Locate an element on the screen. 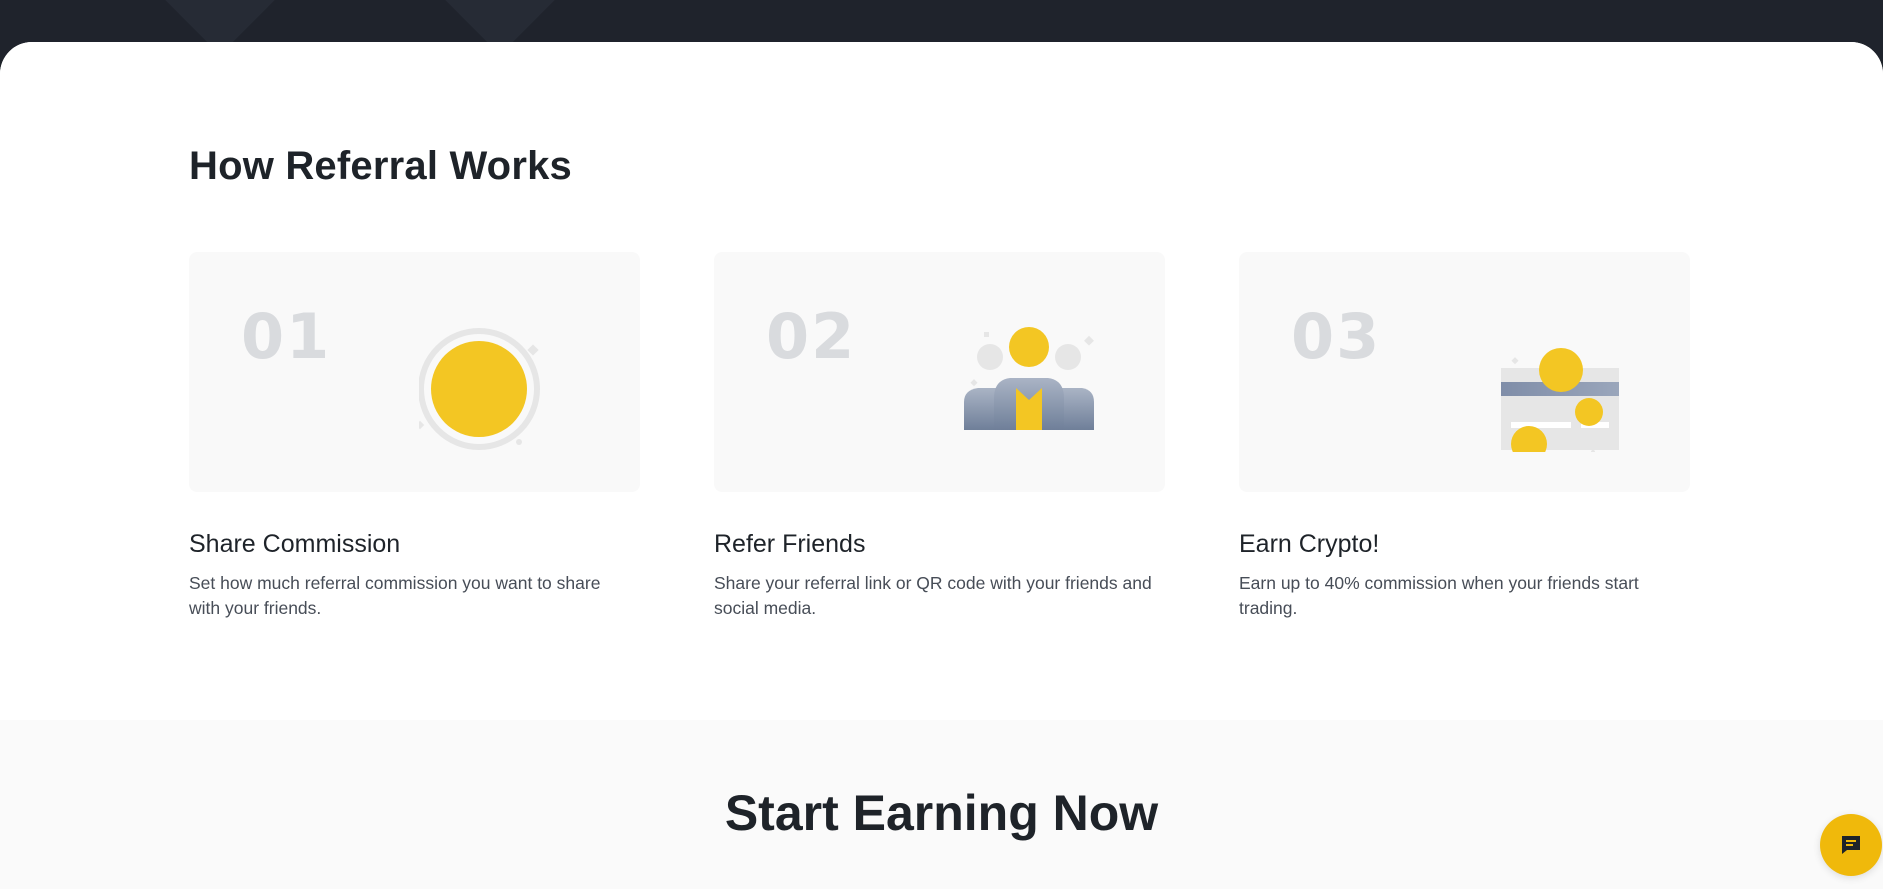 This screenshot has height=889, width=1883. start-earning-title: Start Earning Now is located at coordinates (941, 813).